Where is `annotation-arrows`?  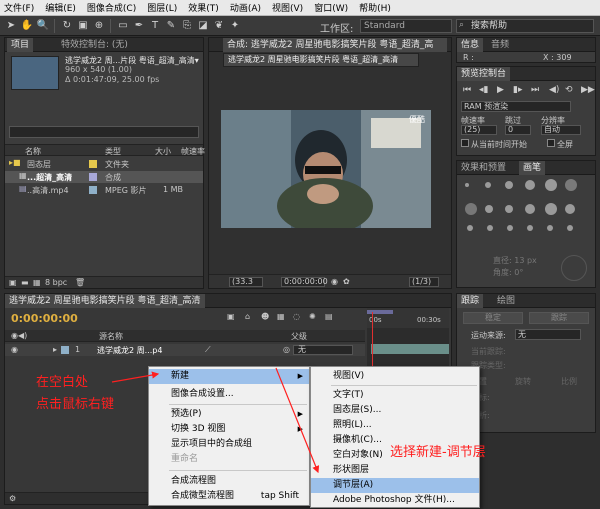 annotation-arrows is located at coordinates (215, 420).